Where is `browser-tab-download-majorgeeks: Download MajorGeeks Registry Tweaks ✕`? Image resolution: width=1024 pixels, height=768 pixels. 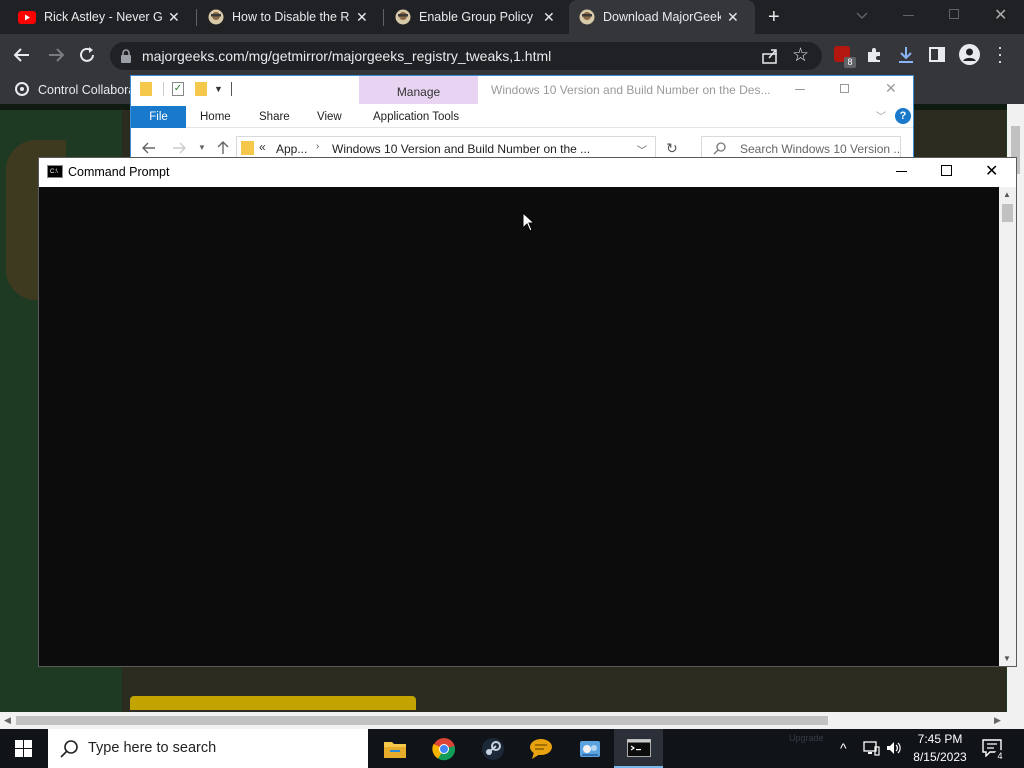 browser-tab-download-majorgeeks: Download MajorGeeks Registry Tweaks ✕ is located at coordinates (662, 17).